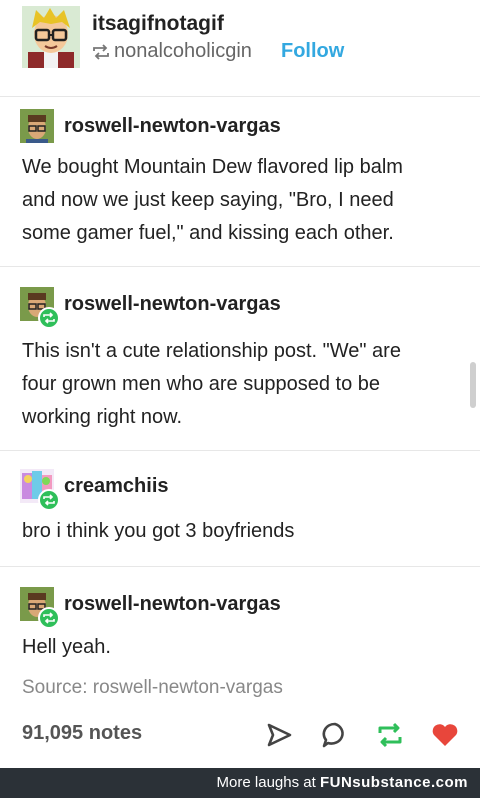  What do you see at coordinates (102, 417) in the screenshot?
I see `post-line: working right now.` at bounding box center [102, 417].